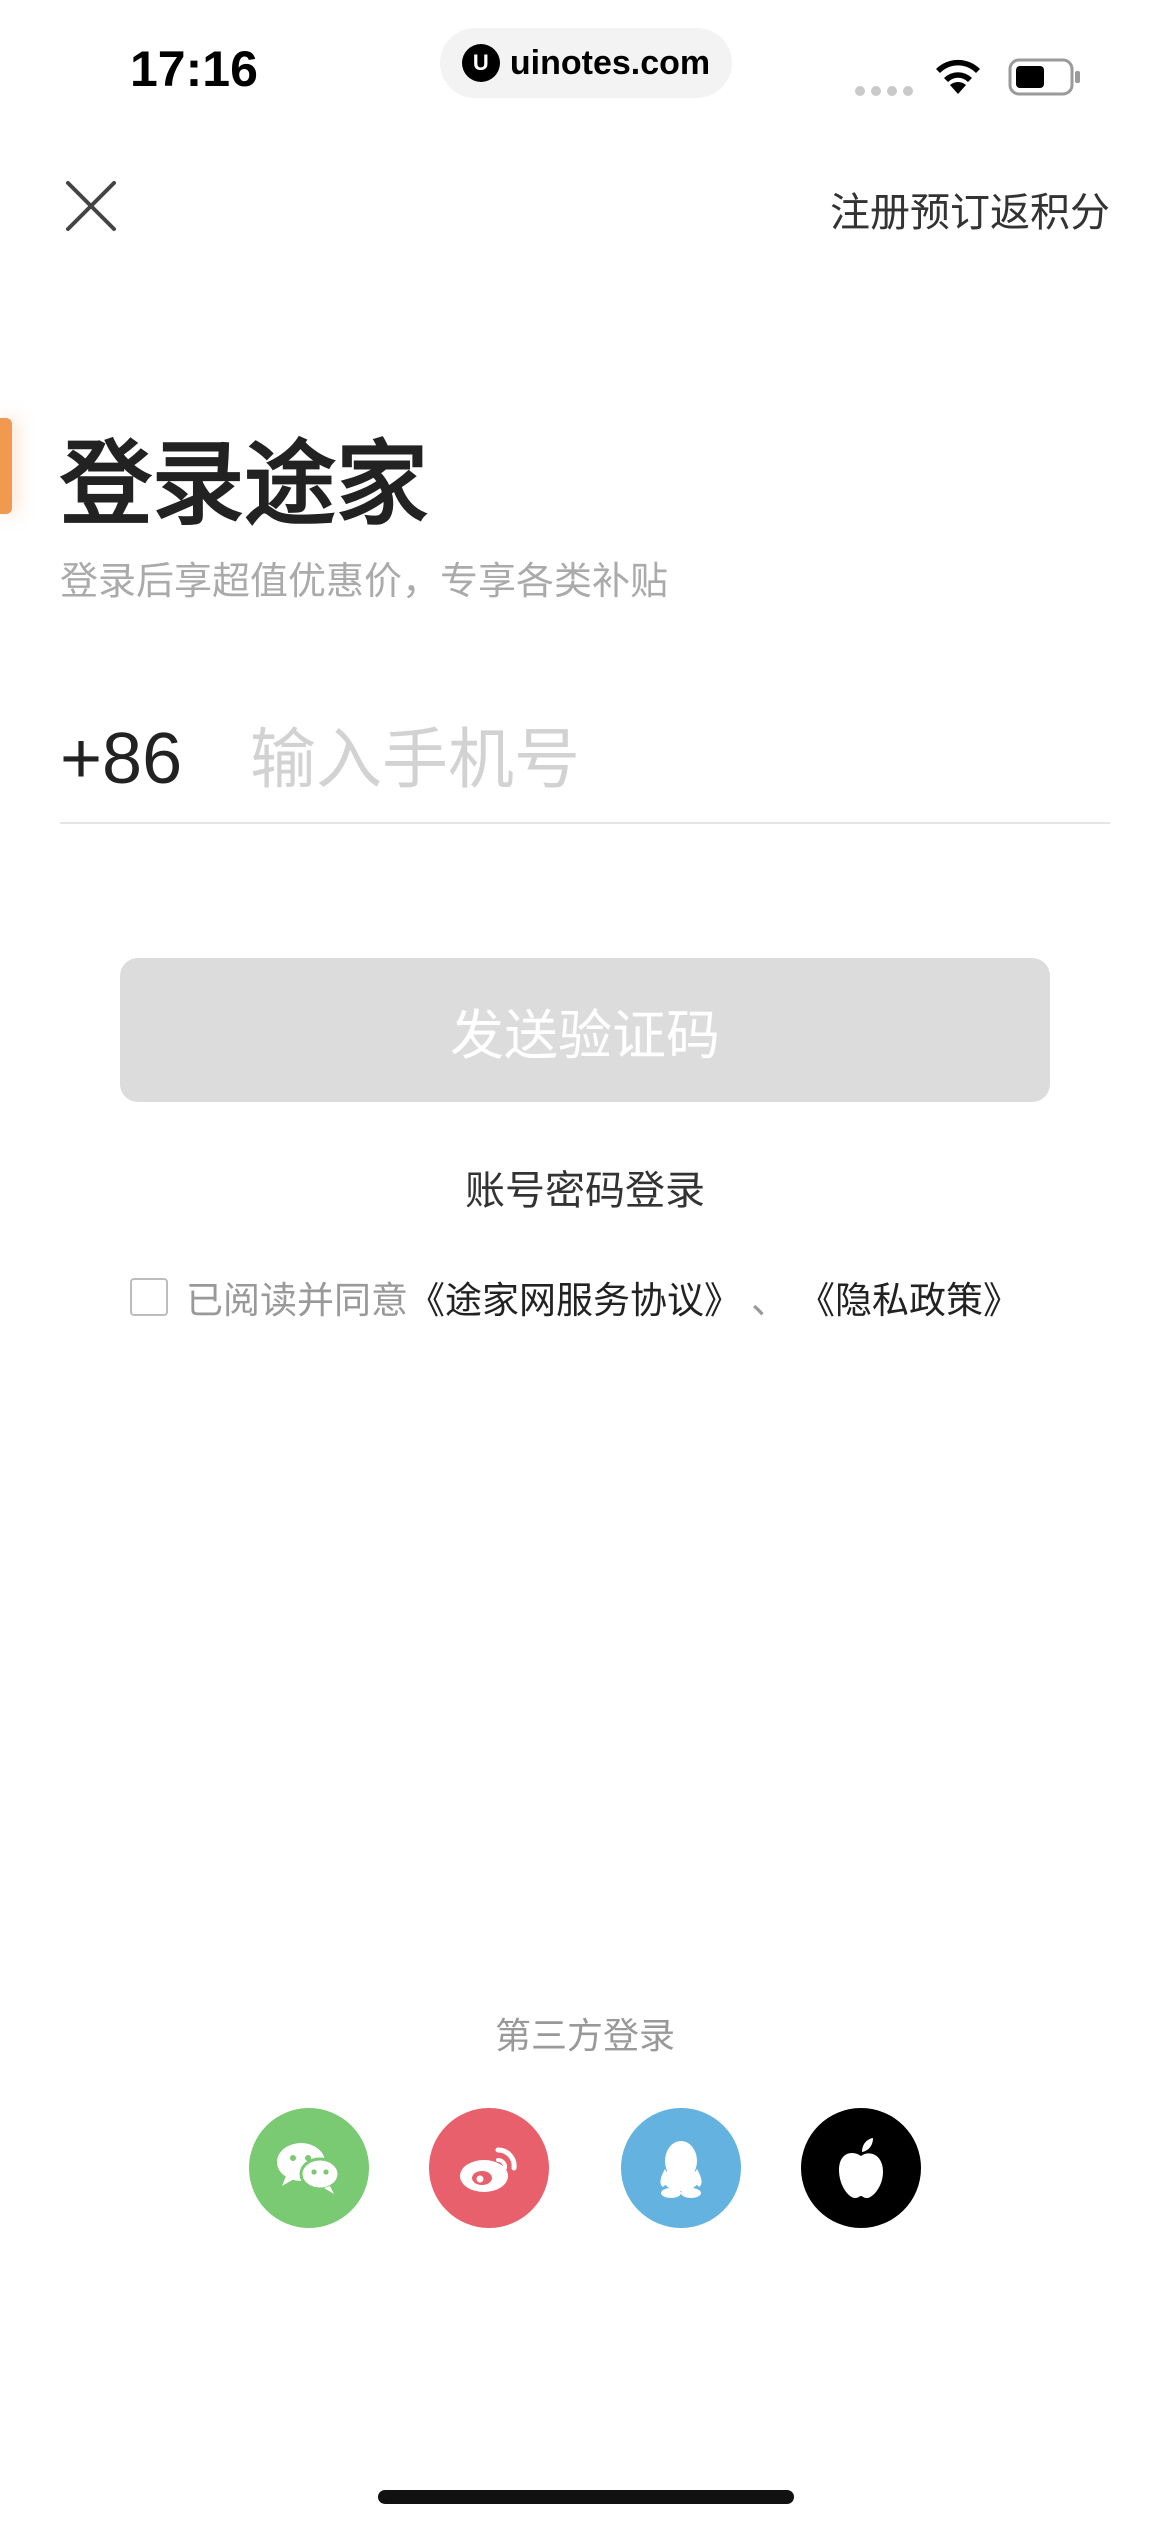 The image size is (1170, 2532). Describe the element at coordinates (194, 69) in the screenshot. I see `status-time: 17:16` at that location.